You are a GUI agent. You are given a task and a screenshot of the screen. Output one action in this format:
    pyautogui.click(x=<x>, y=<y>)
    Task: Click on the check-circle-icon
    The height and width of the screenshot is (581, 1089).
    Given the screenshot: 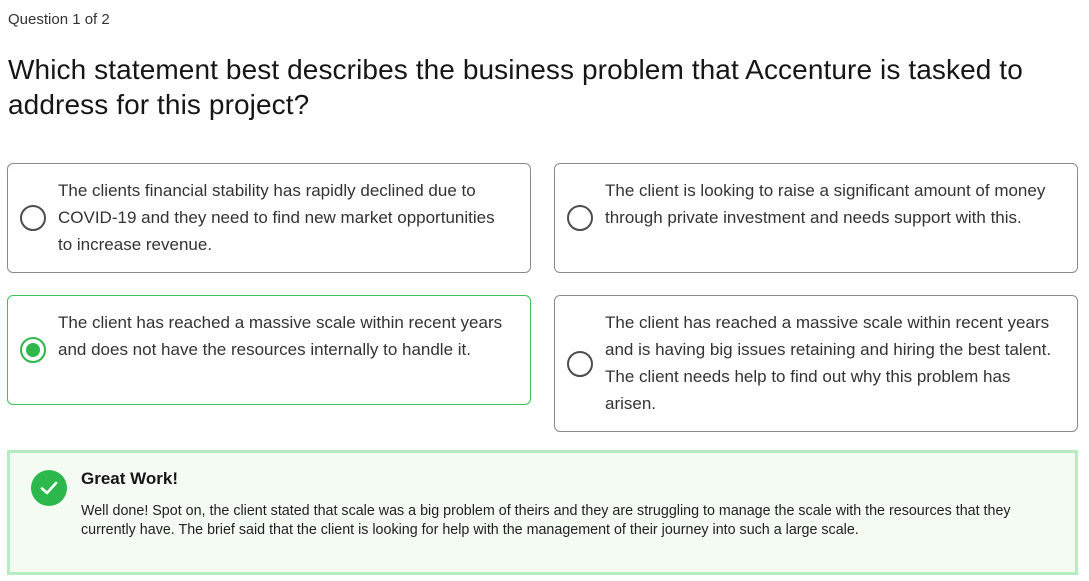 What is the action you would take?
    pyautogui.click(x=49, y=488)
    